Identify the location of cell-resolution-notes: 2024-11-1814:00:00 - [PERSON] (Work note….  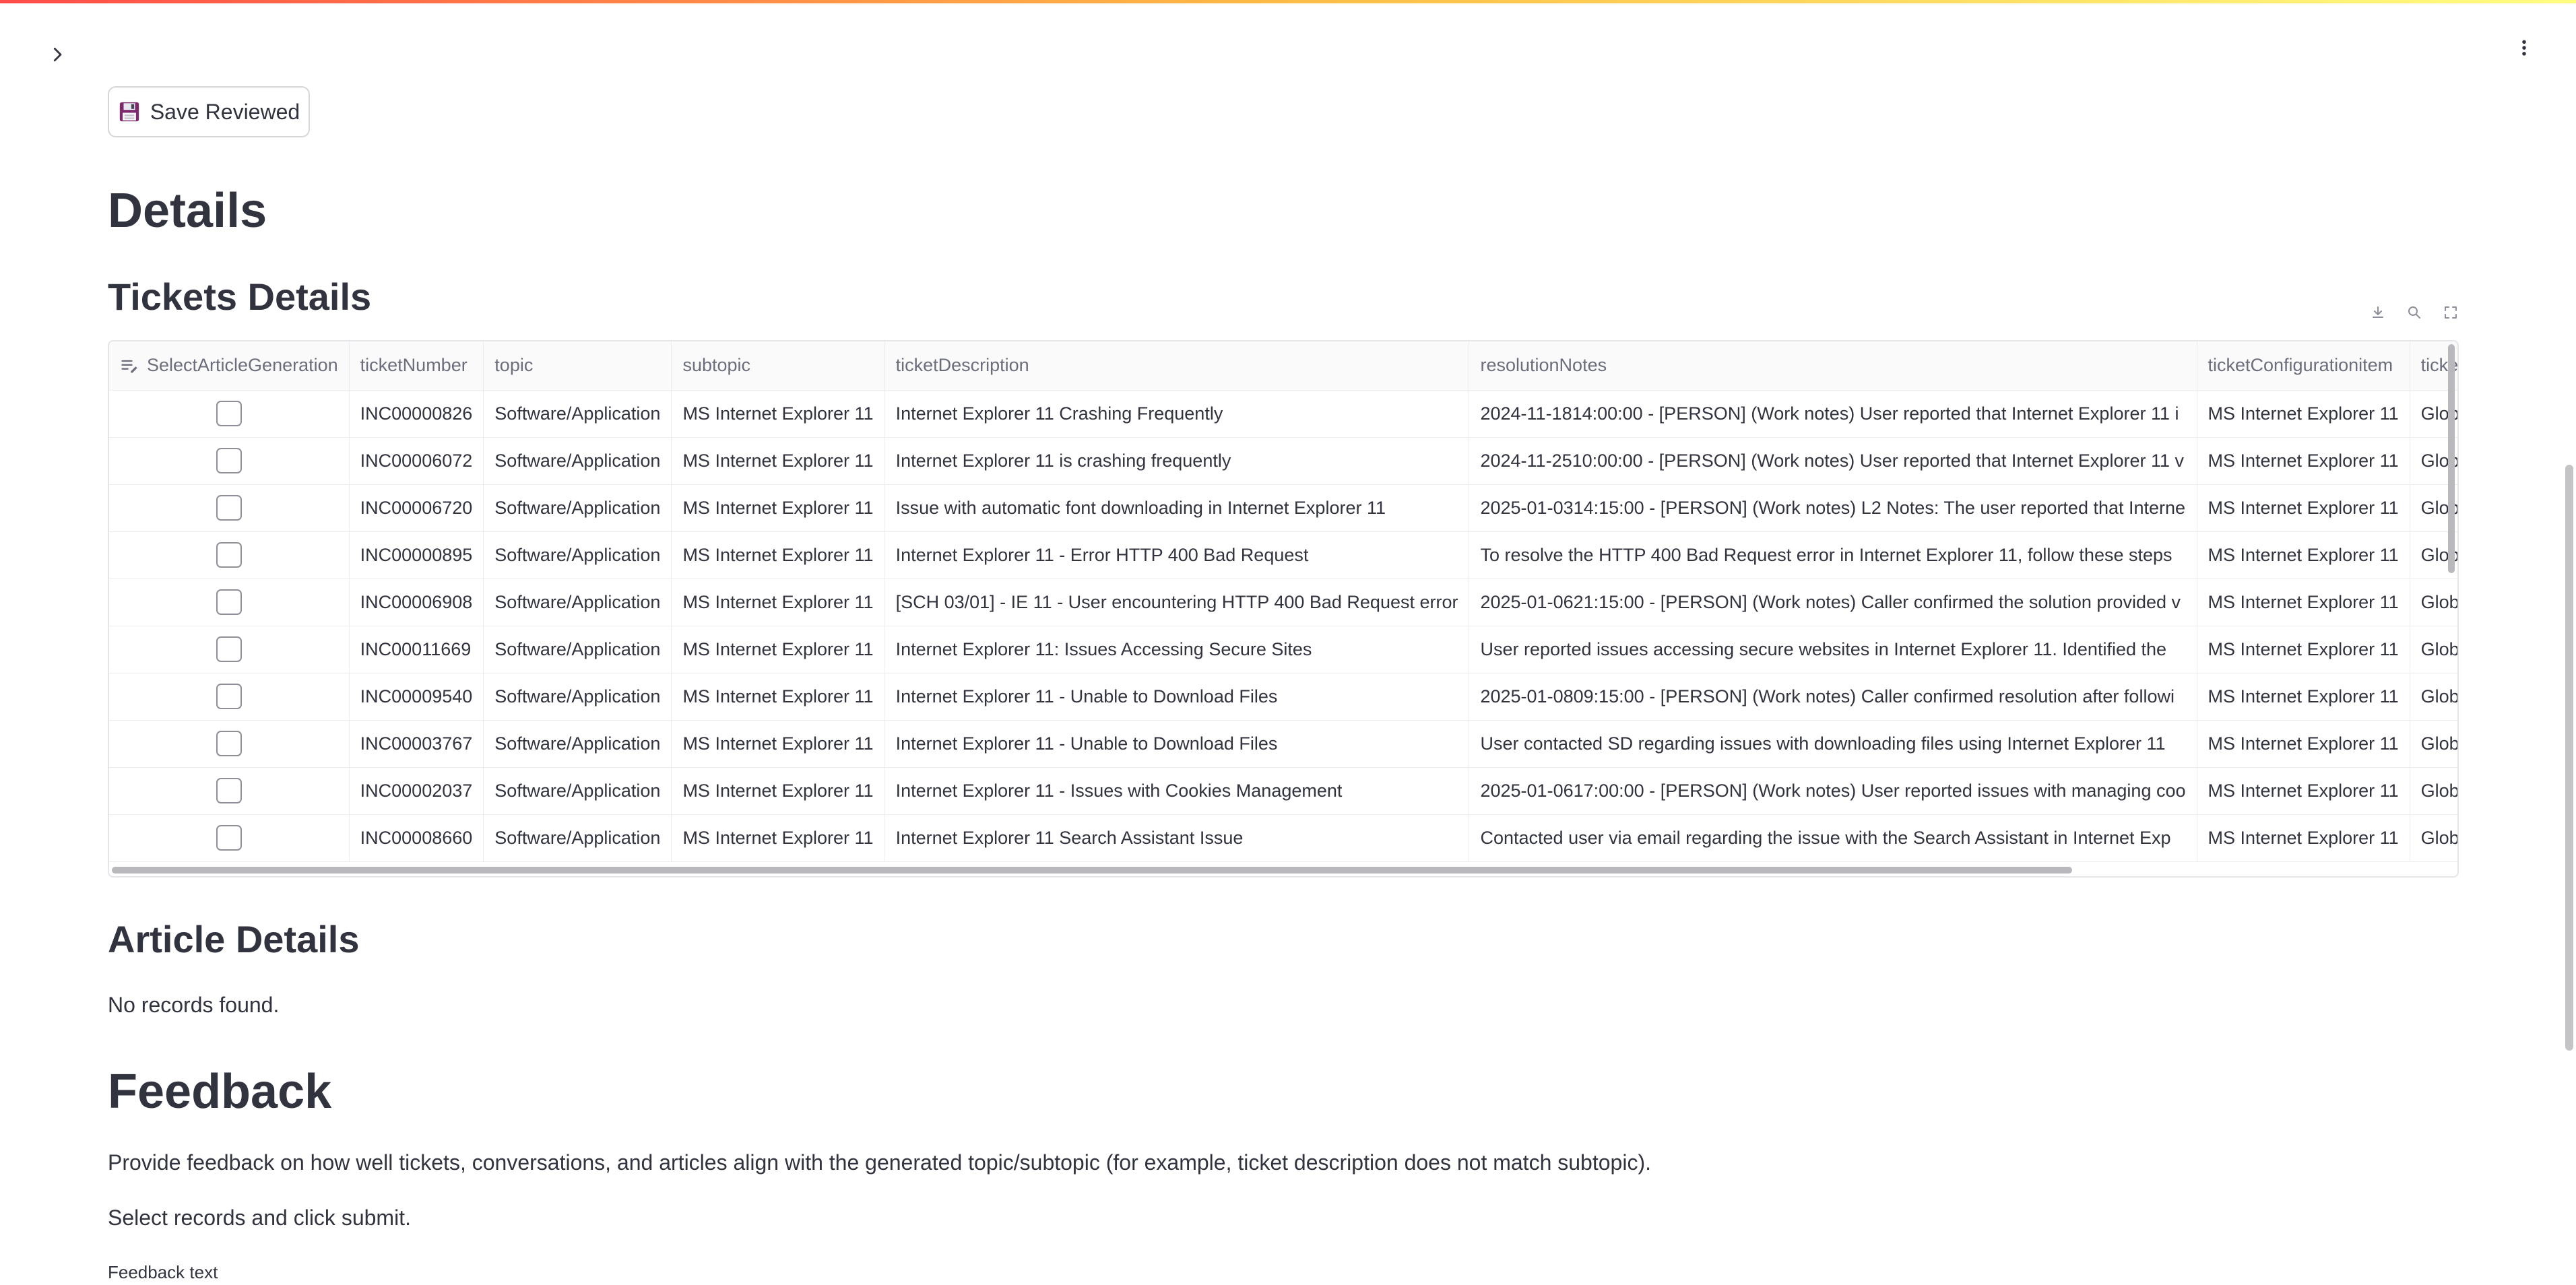
(1833, 414).